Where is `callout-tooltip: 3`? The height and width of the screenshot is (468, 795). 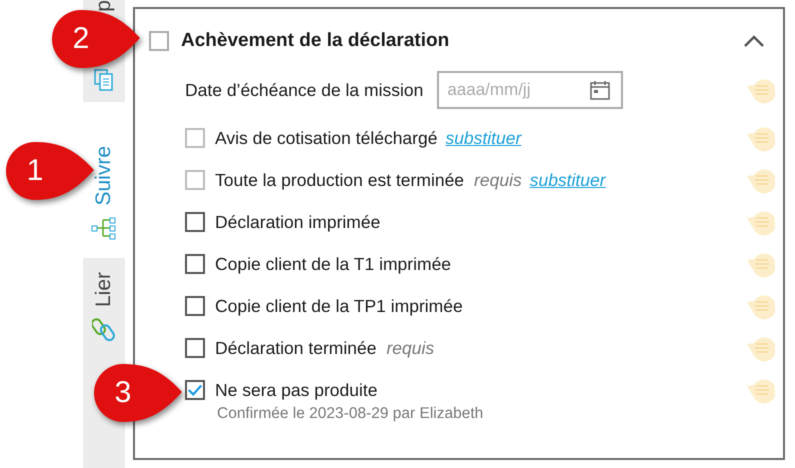 callout-tooltip: 3 is located at coordinates (138, 393).